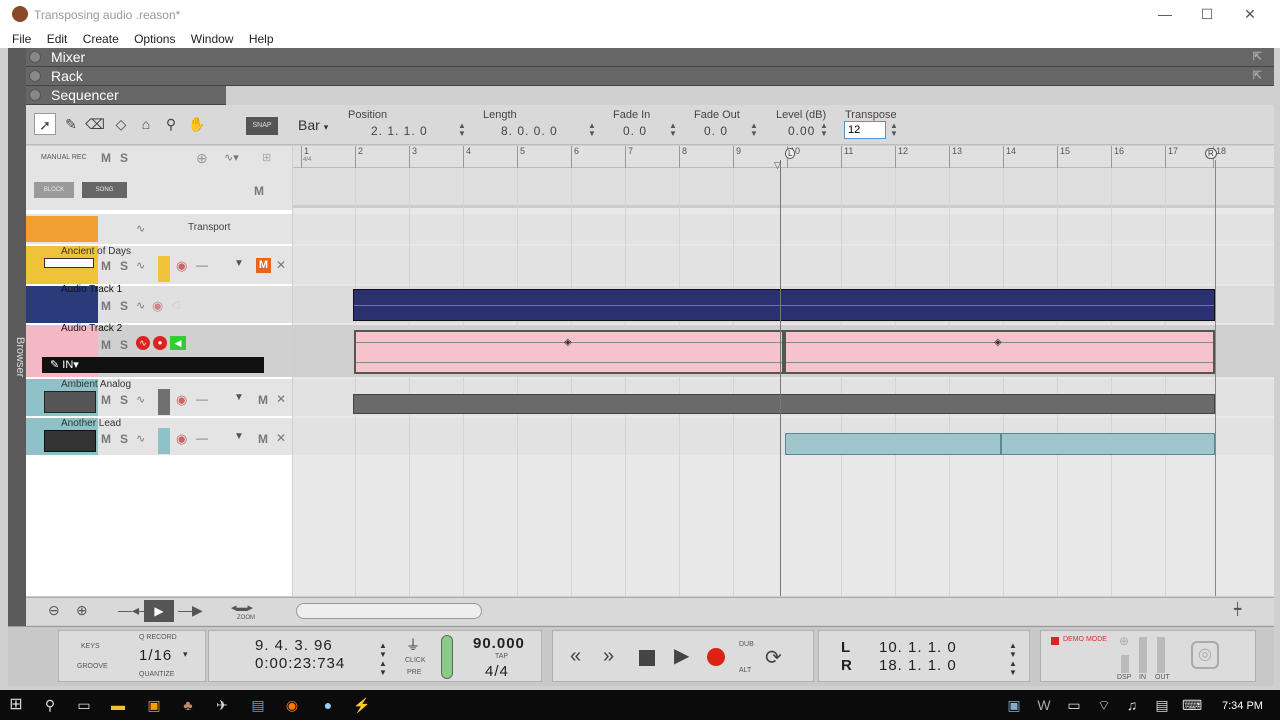  What do you see at coordinates (1013, 659) in the screenshot?
I see `locator-stepper-icon: ▲ ▼ ▲ ▼` at bounding box center [1013, 659].